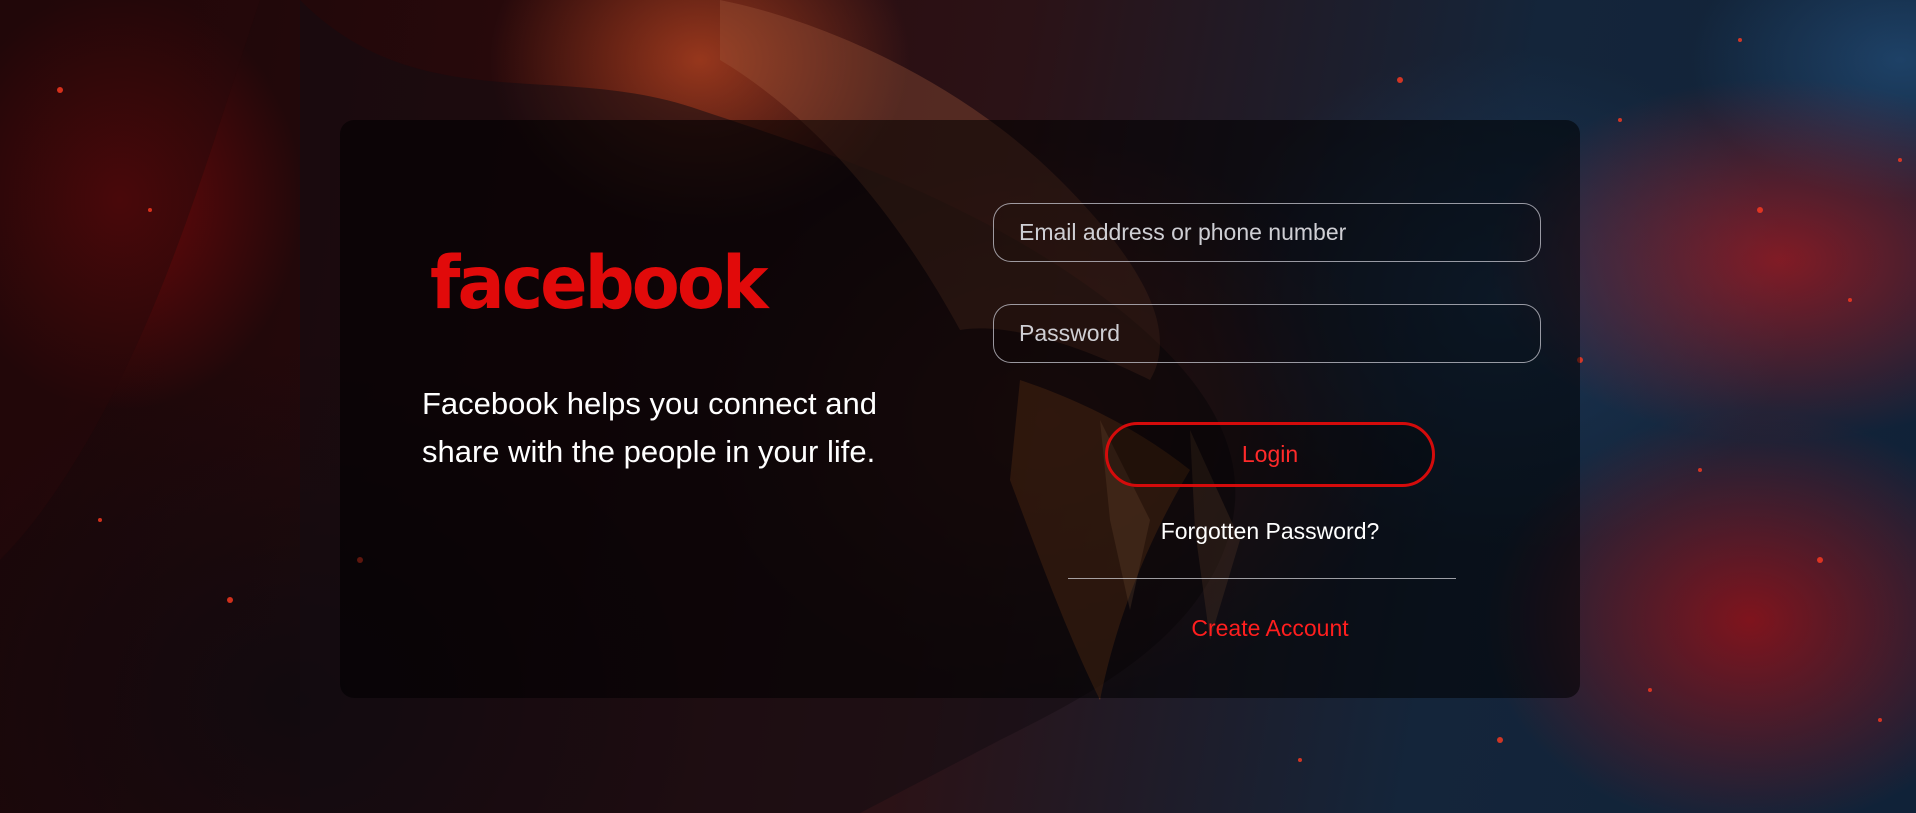  Describe the element at coordinates (1267, 333) in the screenshot. I see `password-field` at that location.